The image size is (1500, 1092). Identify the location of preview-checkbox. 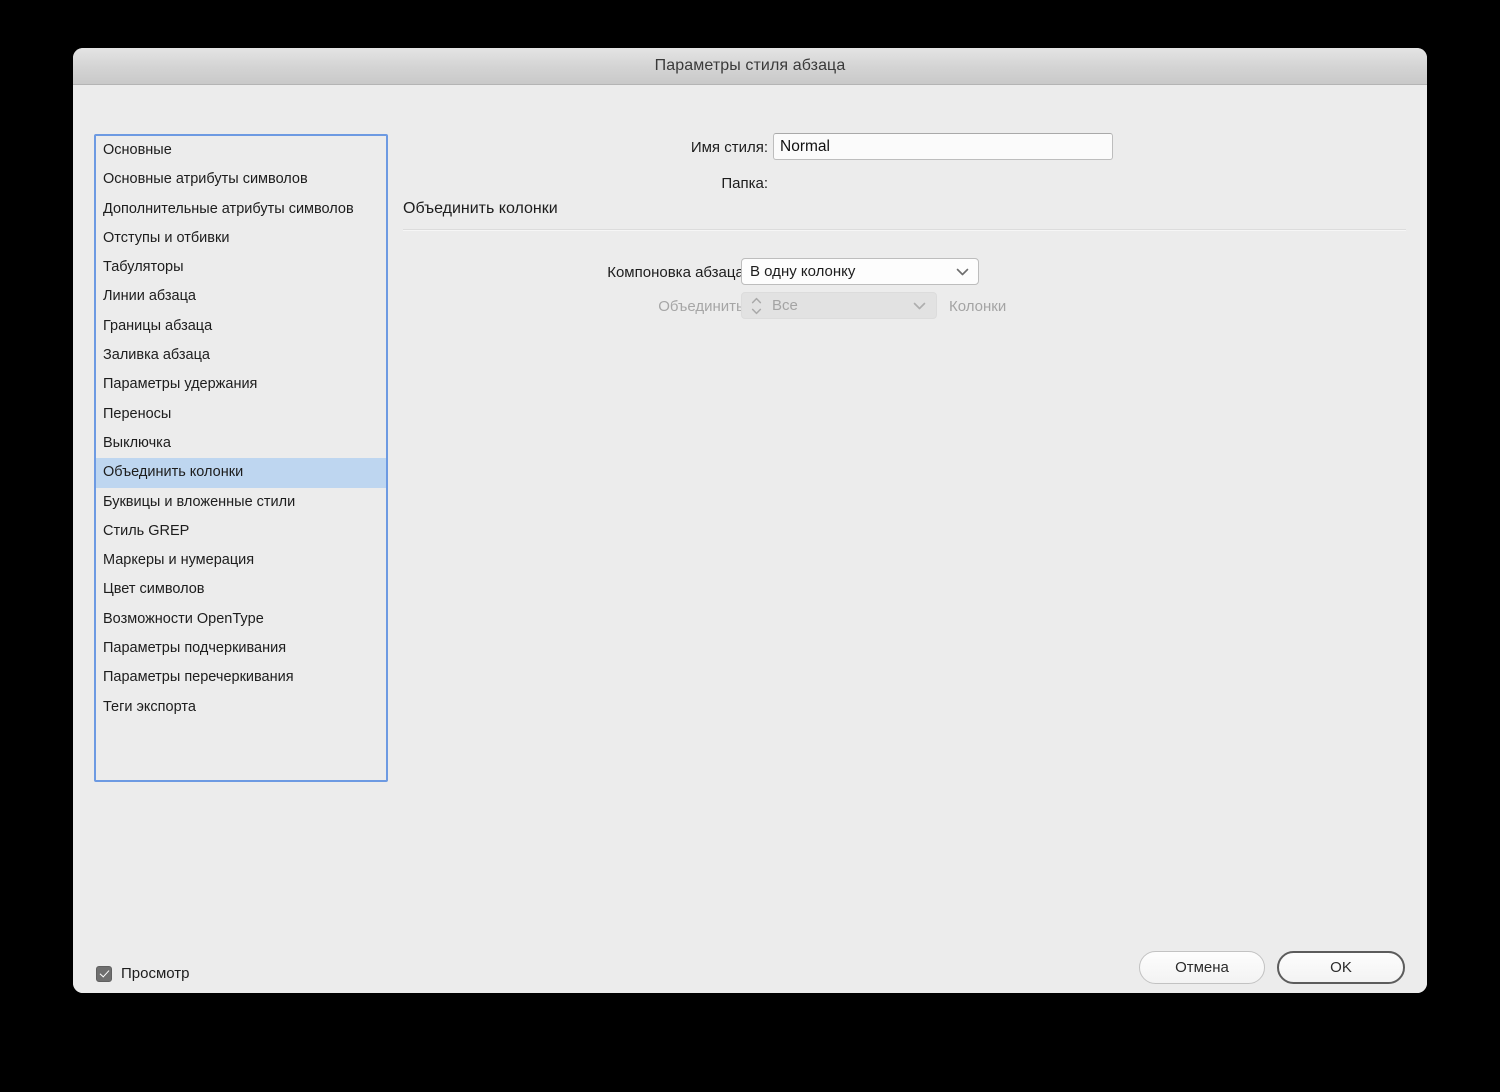
(104, 973).